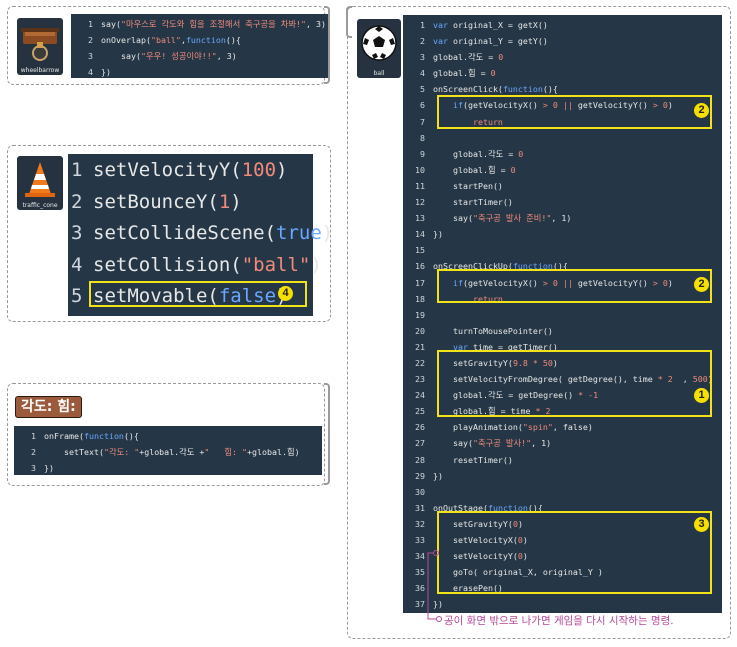  What do you see at coordinates (167, 170) in the screenshot?
I see `code-token: setVelocityY(` at bounding box center [167, 170].